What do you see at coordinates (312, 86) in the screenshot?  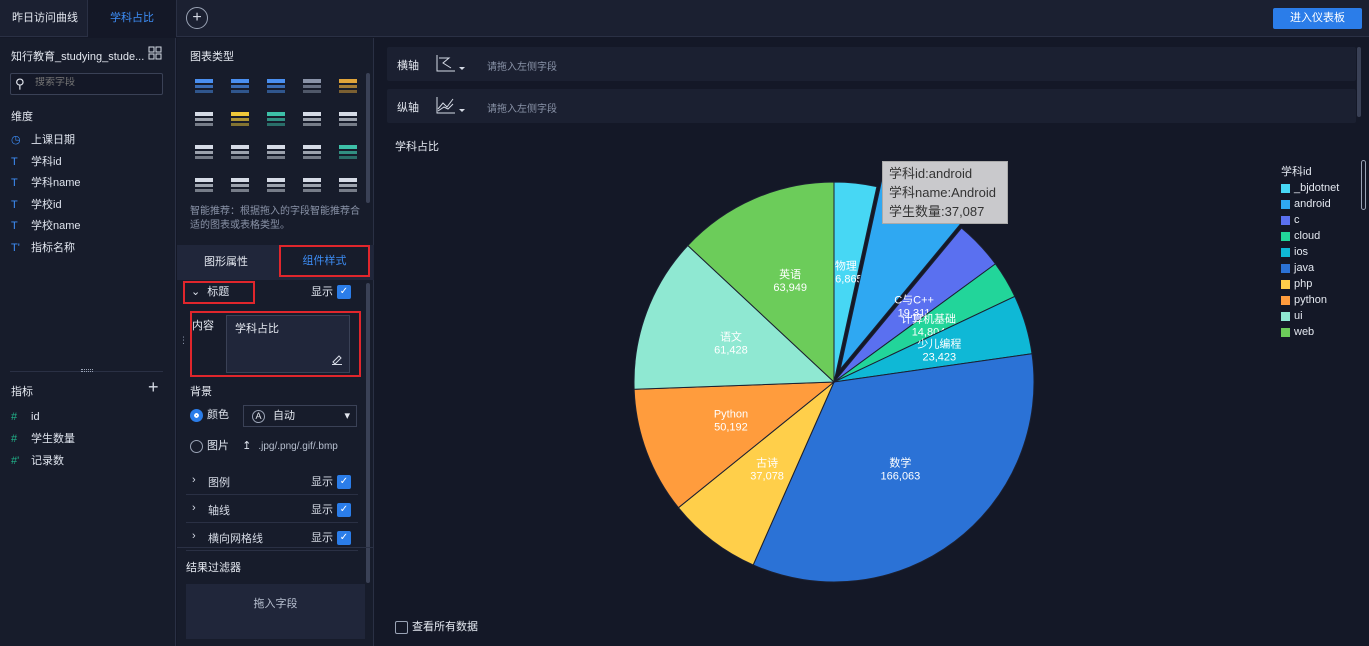 I see `kpi-number-icon` at bounding box center [312, 86].